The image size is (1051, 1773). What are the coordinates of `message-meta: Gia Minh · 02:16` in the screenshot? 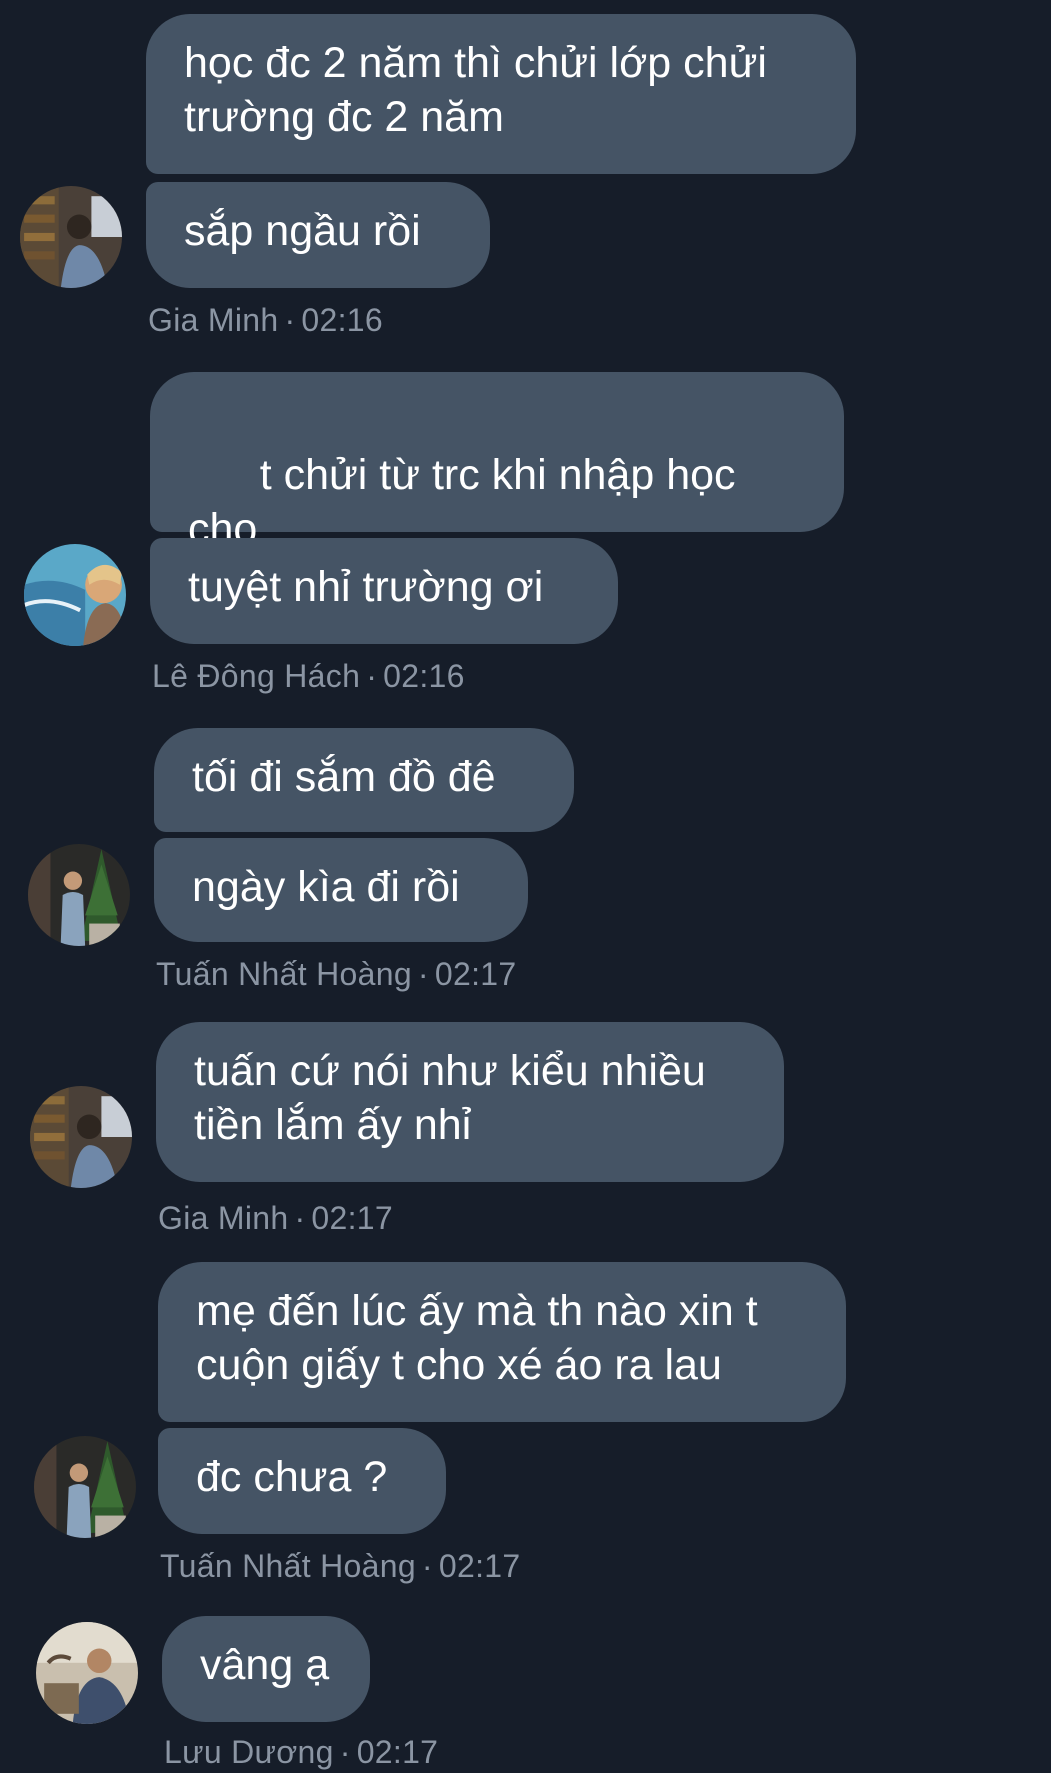 It's located at (265, 320).